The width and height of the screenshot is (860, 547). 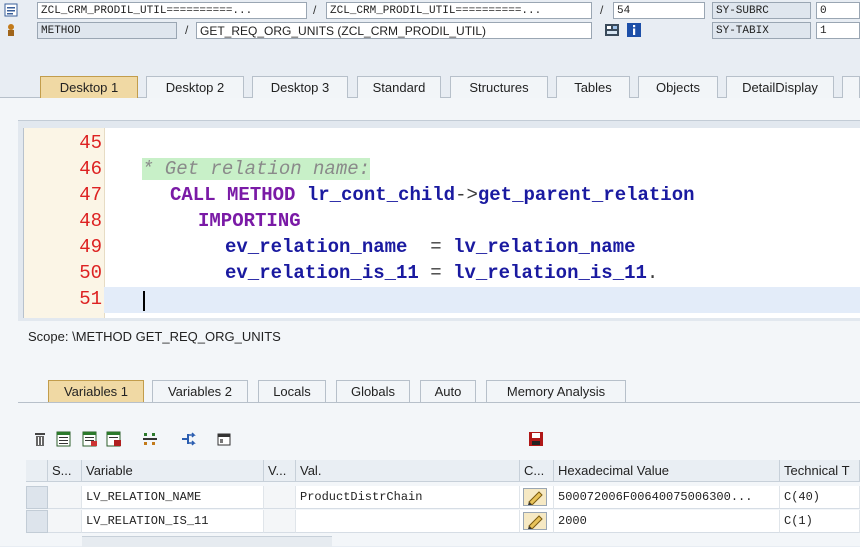 What do you see at coordinates (188, 439) in the screenshot?
I see `share-icon` at bounding box center [188, 439].